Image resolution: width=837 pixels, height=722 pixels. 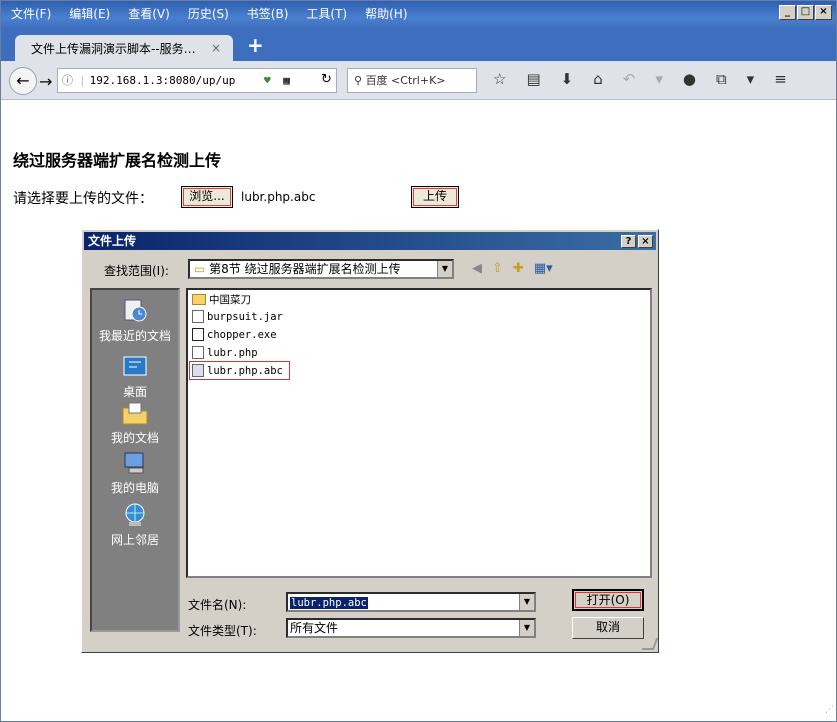 I want to click on place-recent: 我最近的文档, so click(x=135, y=321).